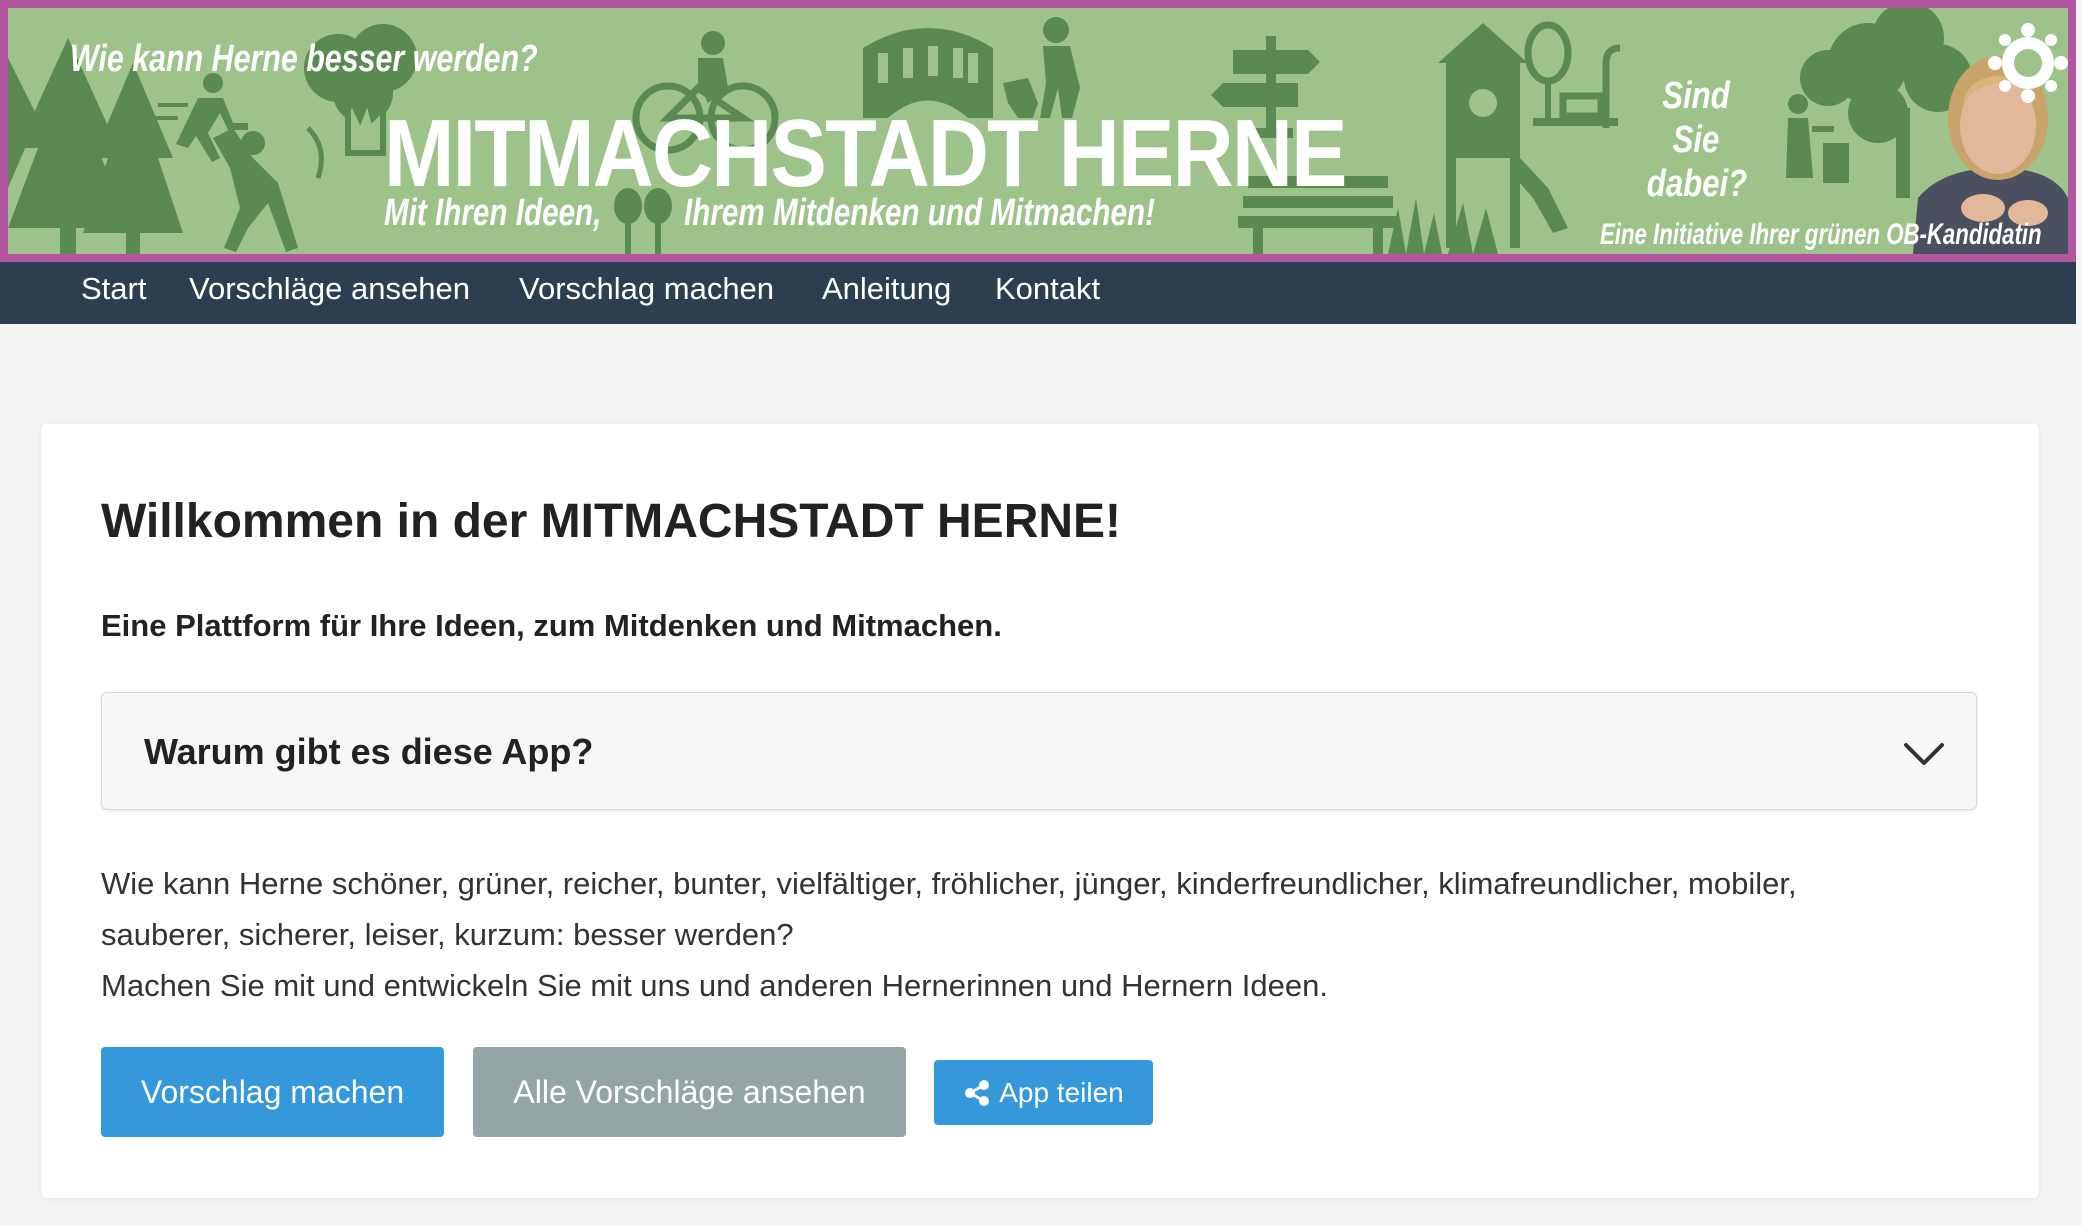  What do you see at coordinates (1696, 118) in the screenshot?
I see `banner-cta-line1: Sind Sie` at bounding box center [1696, 118].